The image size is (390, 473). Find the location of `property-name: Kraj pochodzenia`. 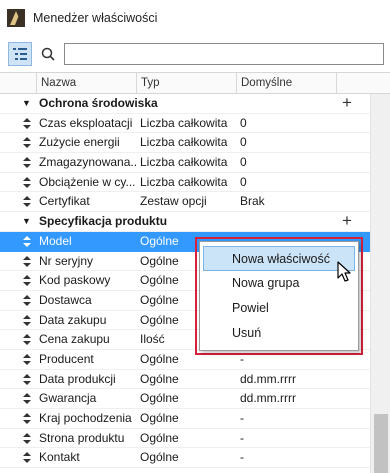

property-name: Kraj pochodzenia is located at coordinates (85, 418).